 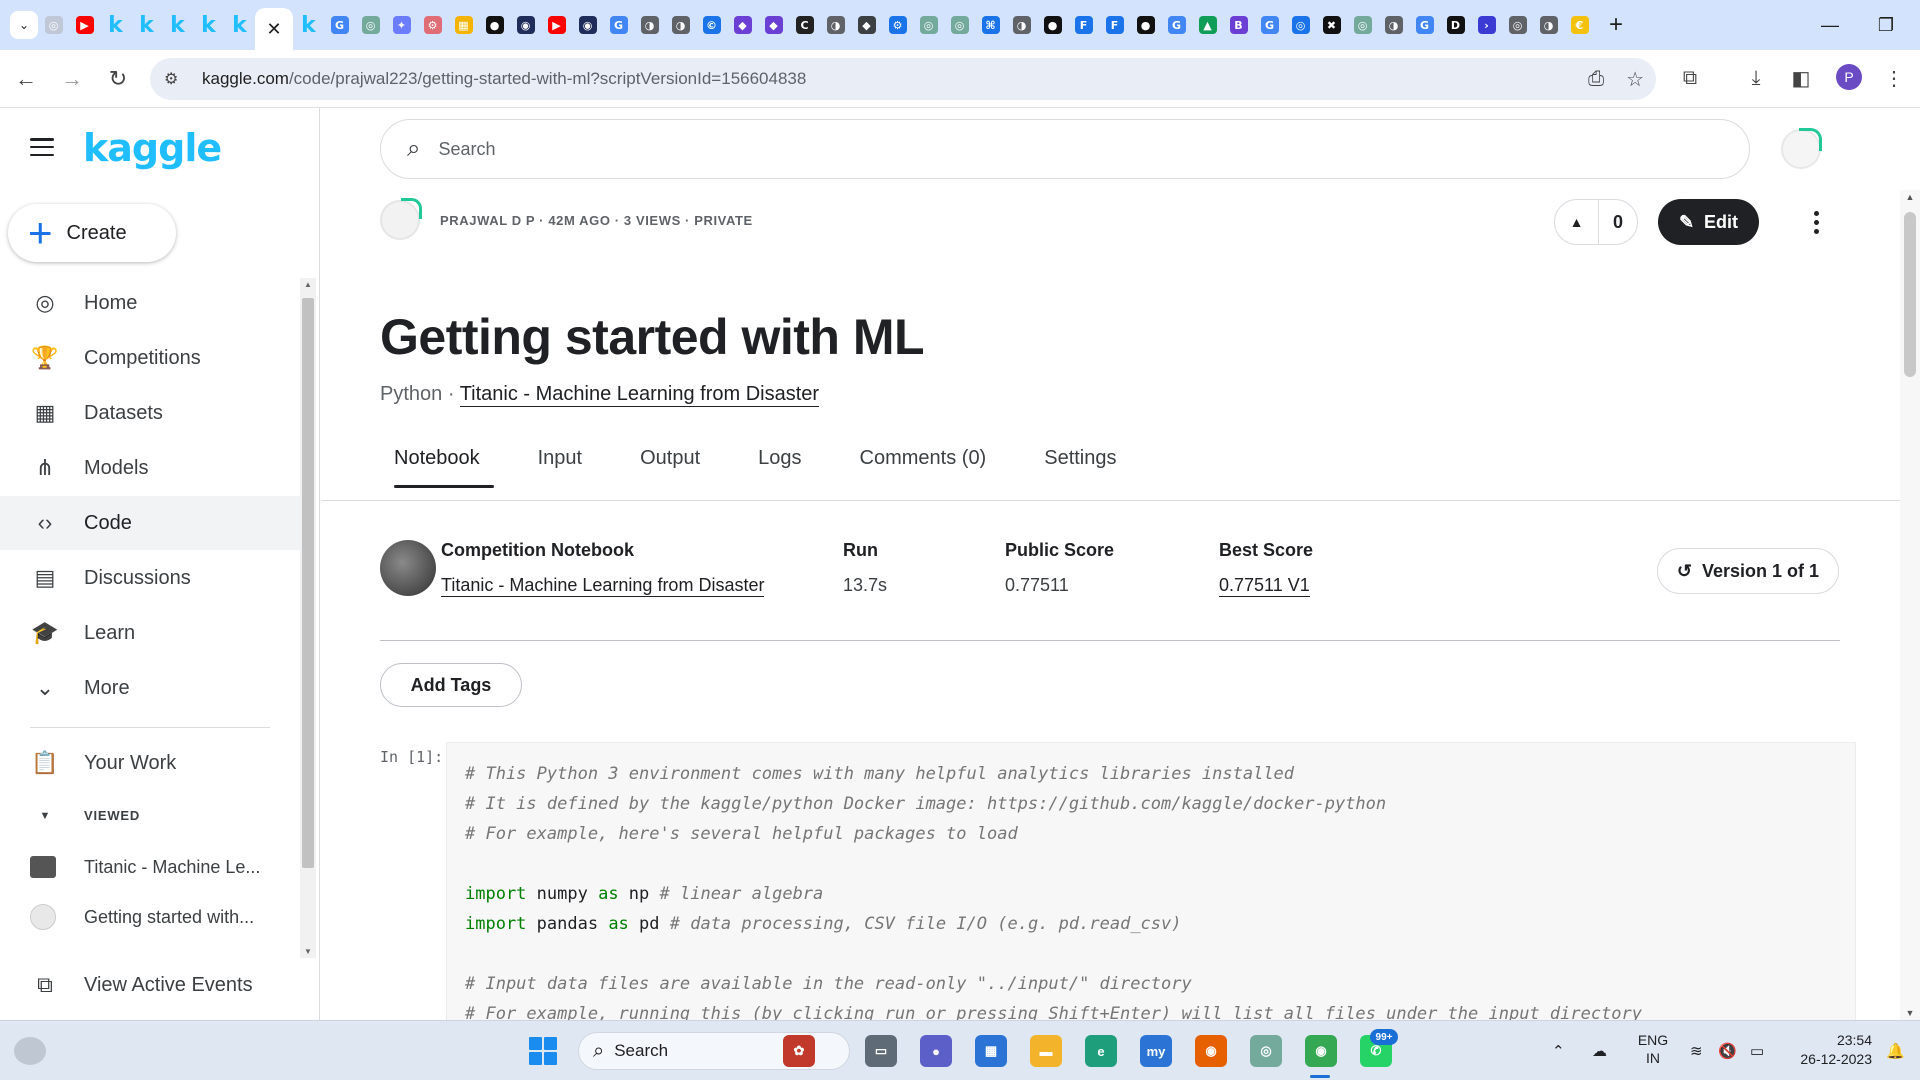 I want to click on tab-settings: Settings, so click(x=1080, y=463).